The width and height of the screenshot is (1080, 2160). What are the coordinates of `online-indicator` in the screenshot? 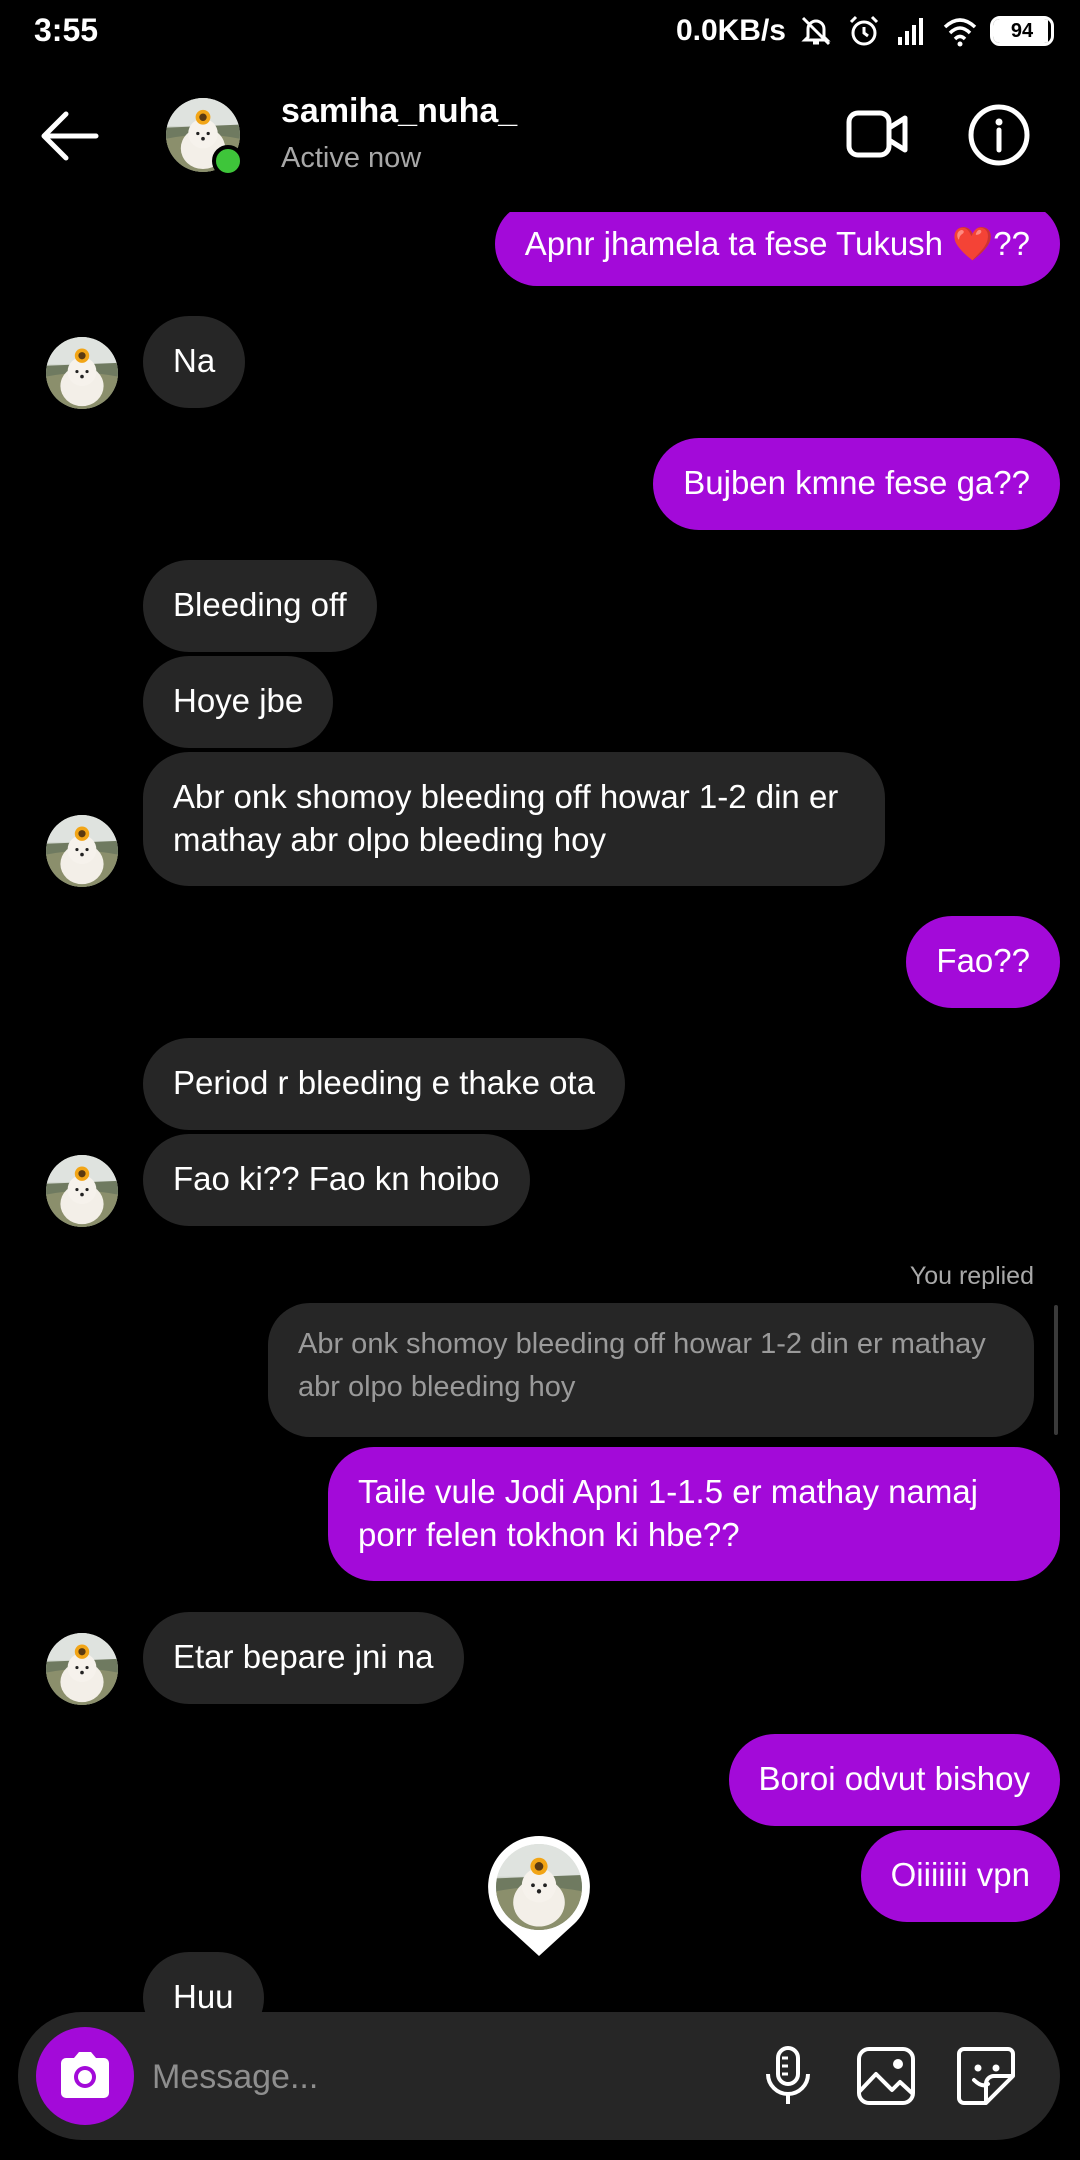 It's located at (228, 161).